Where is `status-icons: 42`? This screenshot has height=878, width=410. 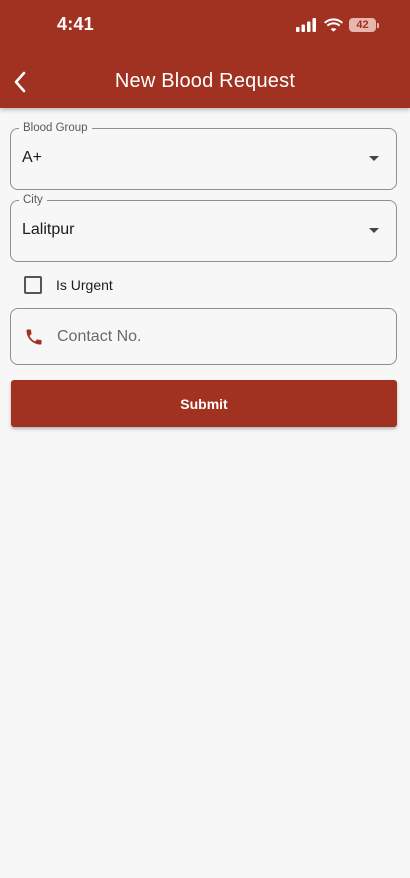
status-icons: 42 is located at coordinates (337, 25).